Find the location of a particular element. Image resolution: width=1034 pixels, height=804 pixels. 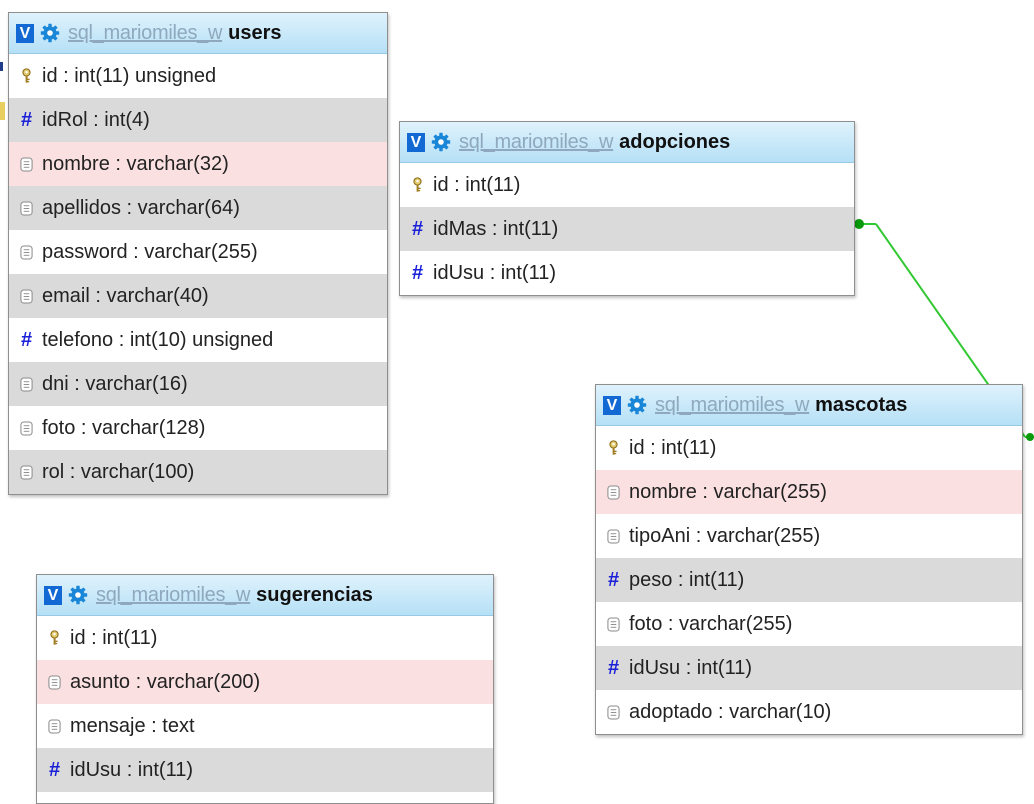

column-row: password : varchar(255) is located at coordinates (198, 252).